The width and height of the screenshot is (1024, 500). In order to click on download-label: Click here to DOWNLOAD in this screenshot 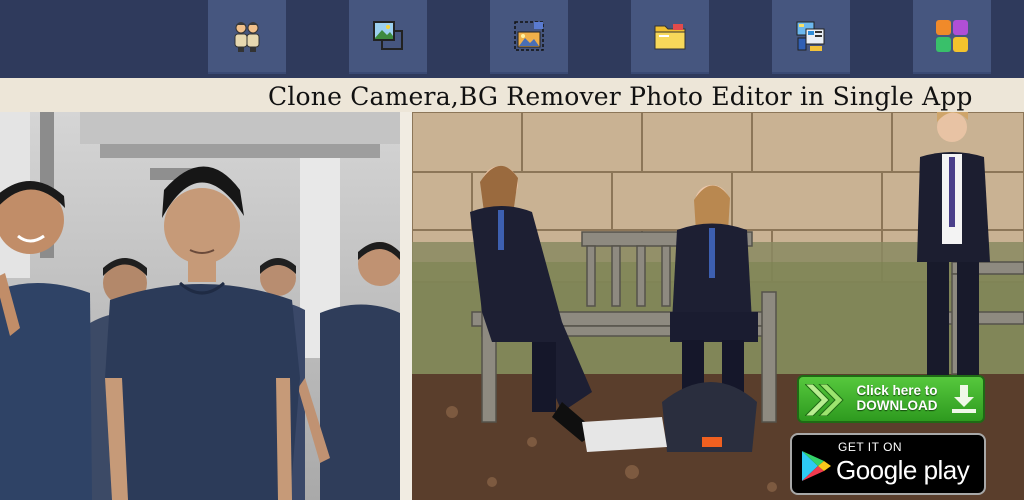, I will do `click(897, 398)`.